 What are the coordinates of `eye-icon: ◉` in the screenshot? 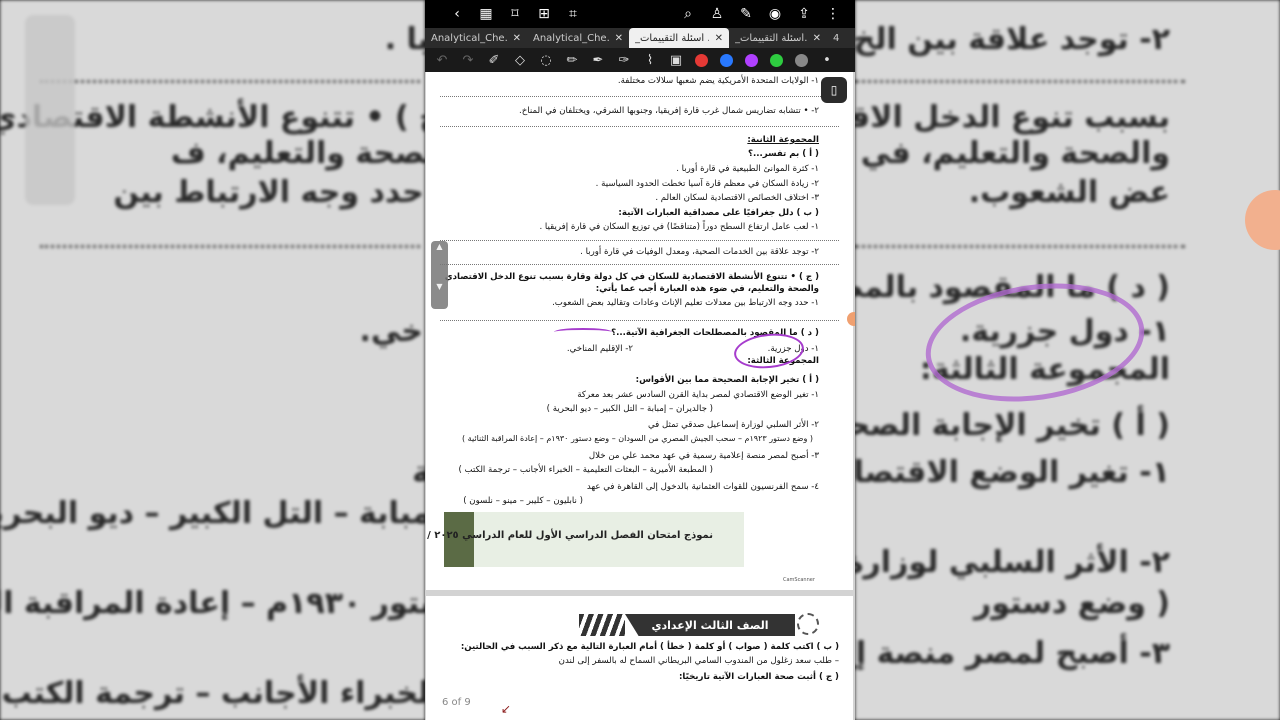 It's located at (775, 14).